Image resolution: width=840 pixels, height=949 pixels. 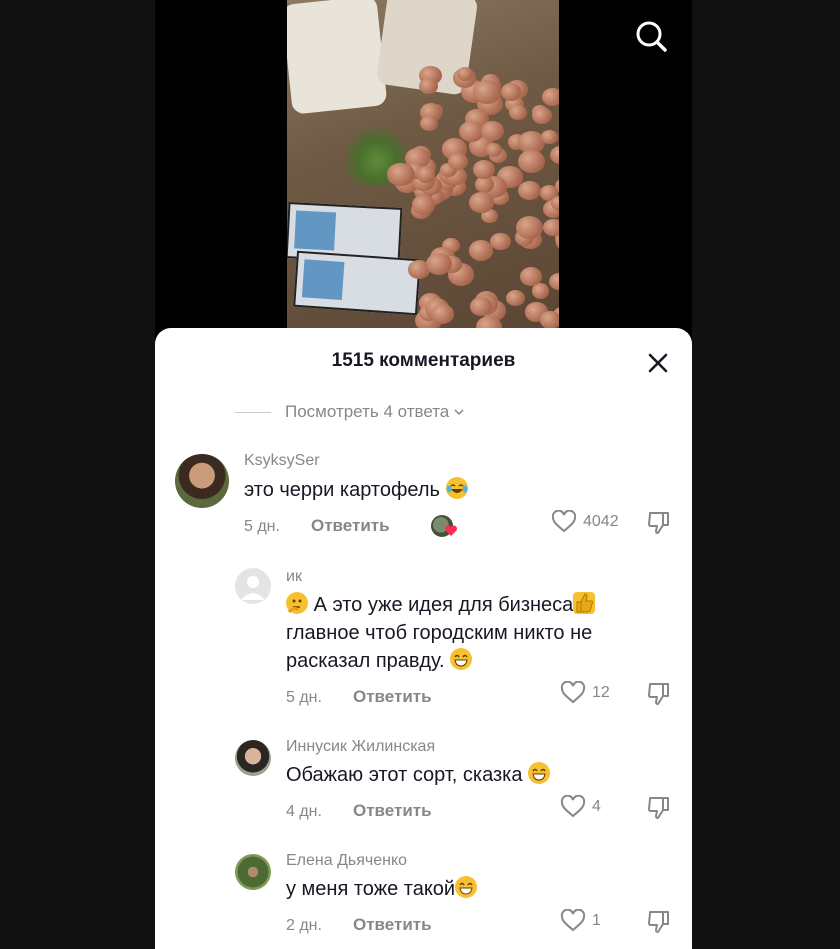 What do you see at coordinates (346, 861) in the screenshot?
I see `comment-username: Елена Дьяченко` at bounding box center [346, 861].